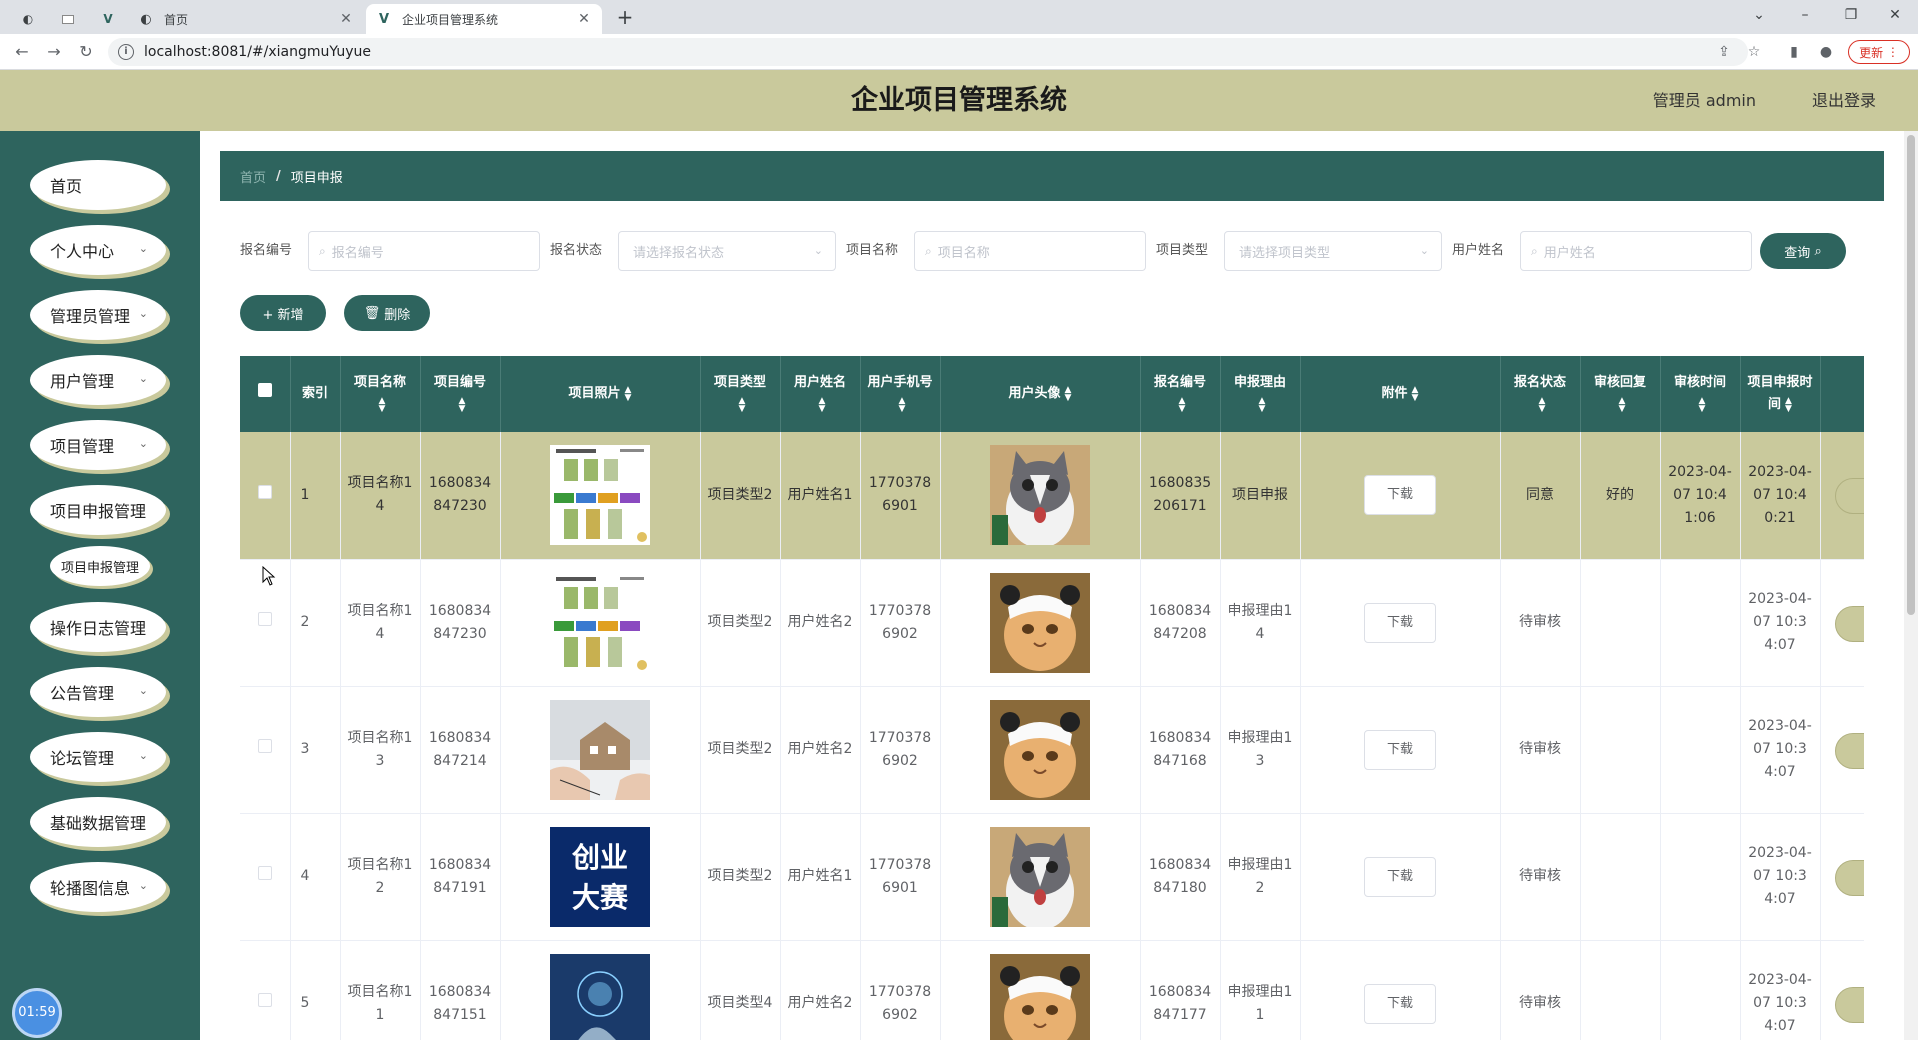  I want to click on breadcrumb-home: 首页, so click(253, 176).